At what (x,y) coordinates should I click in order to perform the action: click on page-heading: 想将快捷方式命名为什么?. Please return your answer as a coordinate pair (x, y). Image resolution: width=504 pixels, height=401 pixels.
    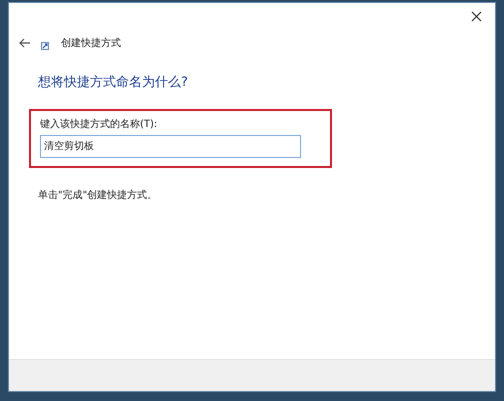
    Looking at the image, I should click on (113, 83).